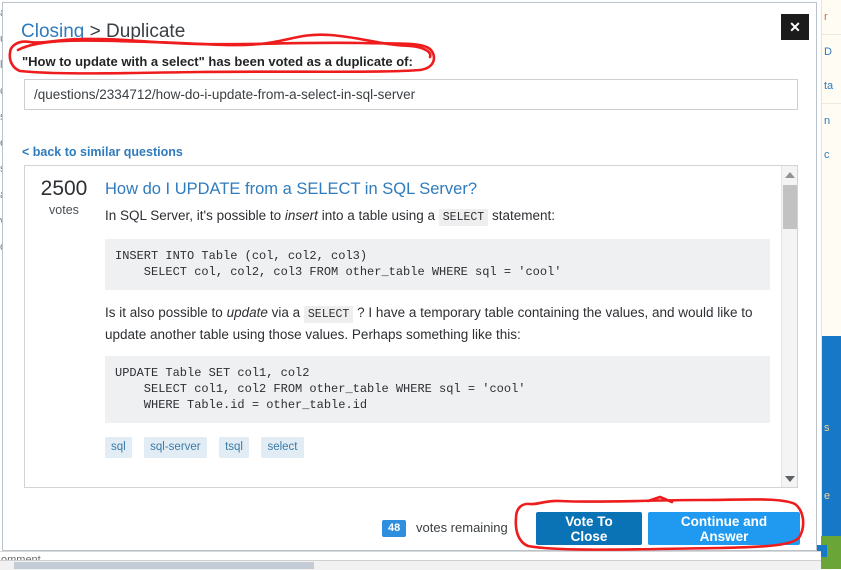 This screenshot has height=570, width=841. Describe the element at coordinates (437, 447) in the screenshot. I see `tag-list: sql sql-server tsql select` at that location.